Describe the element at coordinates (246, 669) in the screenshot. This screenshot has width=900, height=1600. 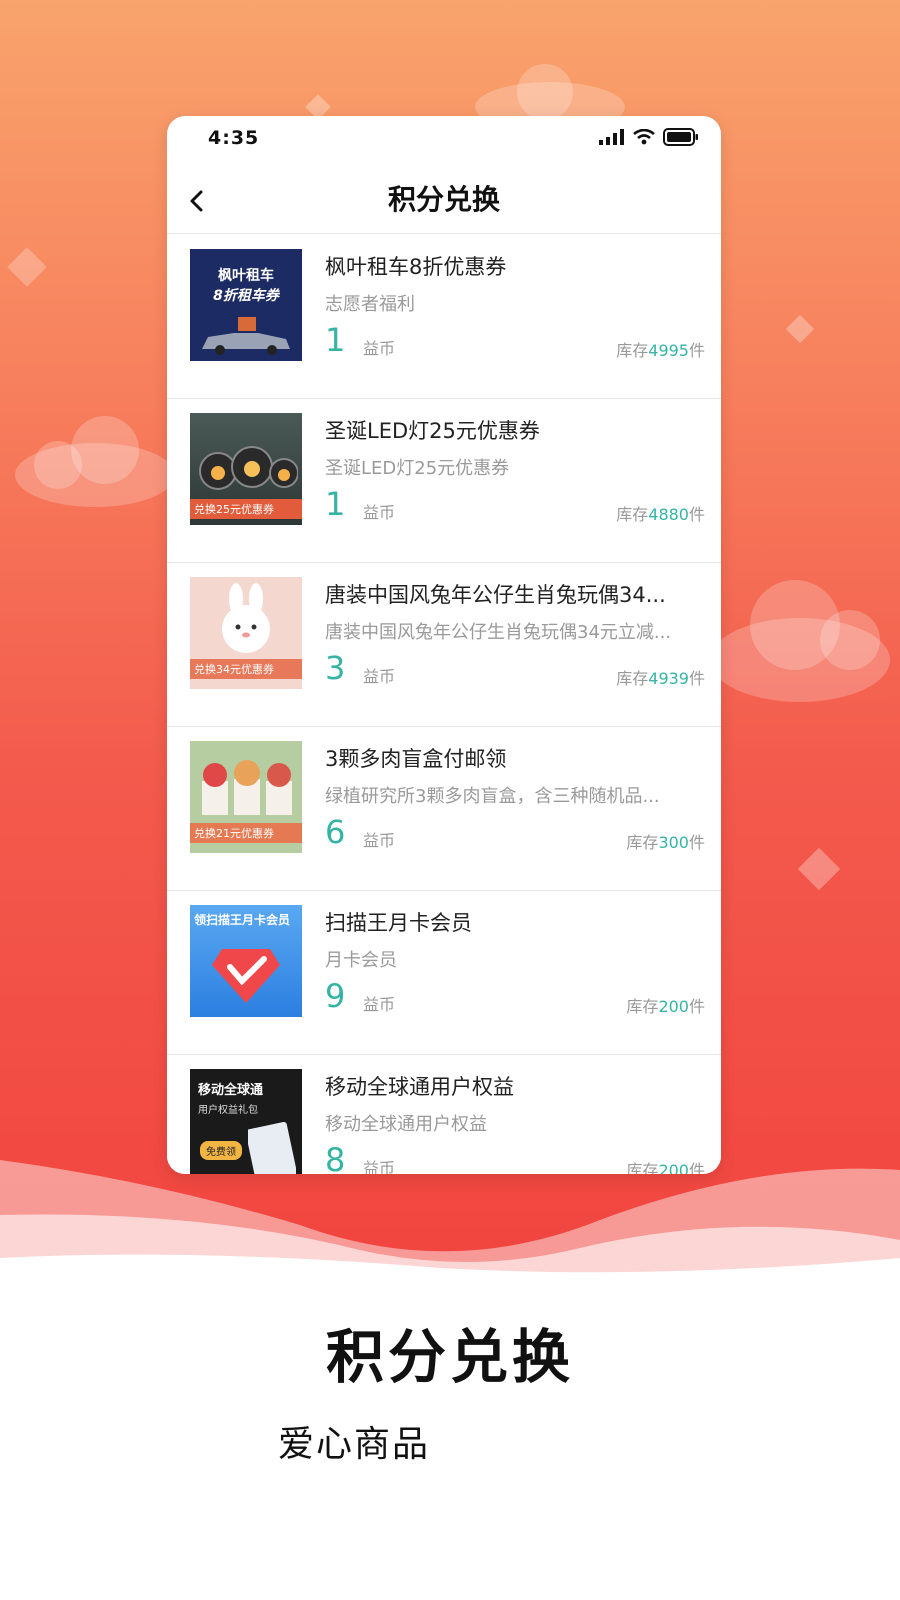
I see `thumb-label: 兑换34元优惠券` at that location.